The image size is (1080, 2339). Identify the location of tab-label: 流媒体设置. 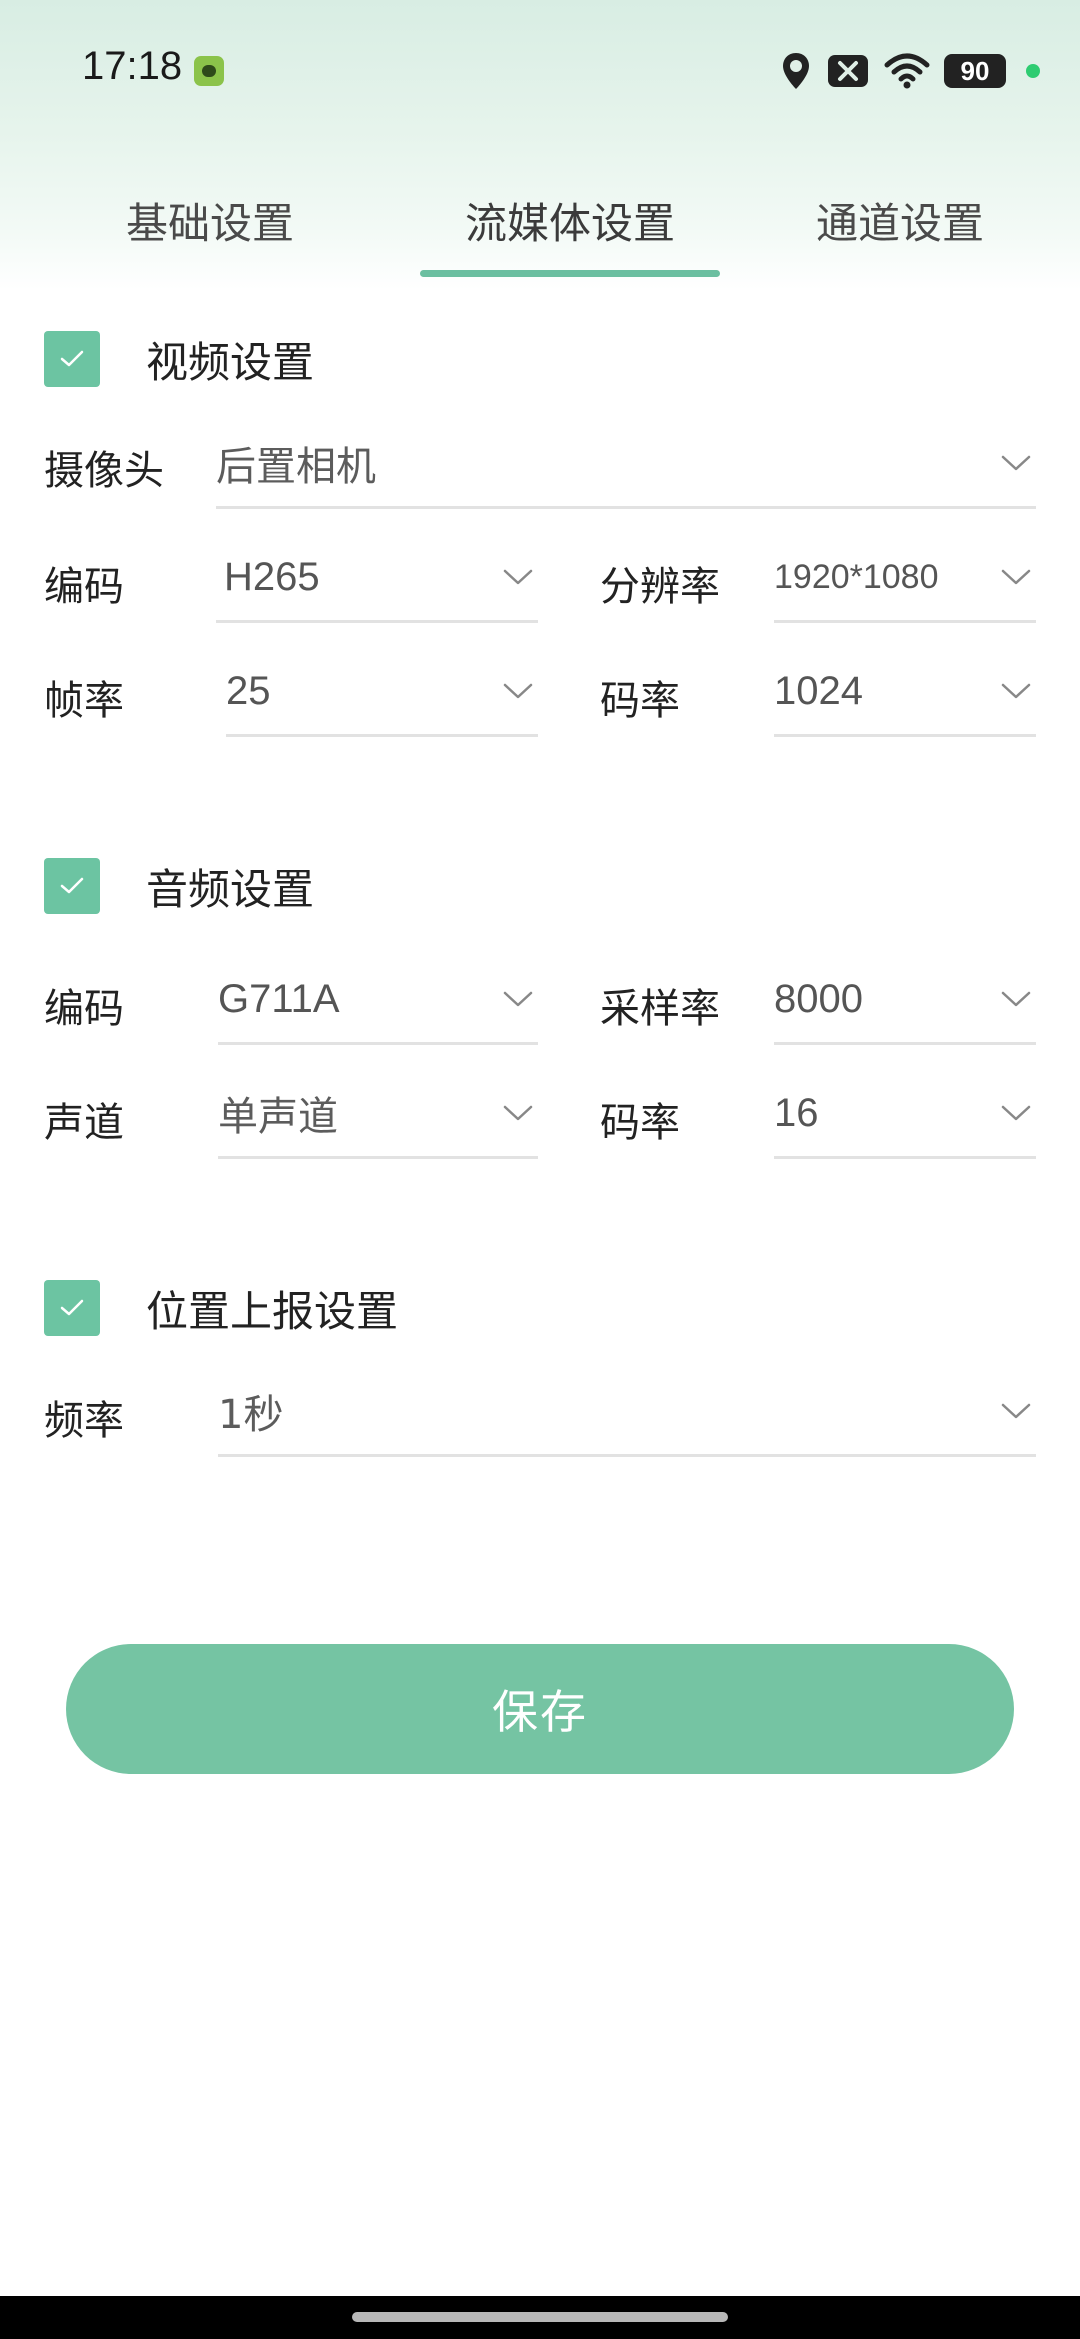
(569, 223).